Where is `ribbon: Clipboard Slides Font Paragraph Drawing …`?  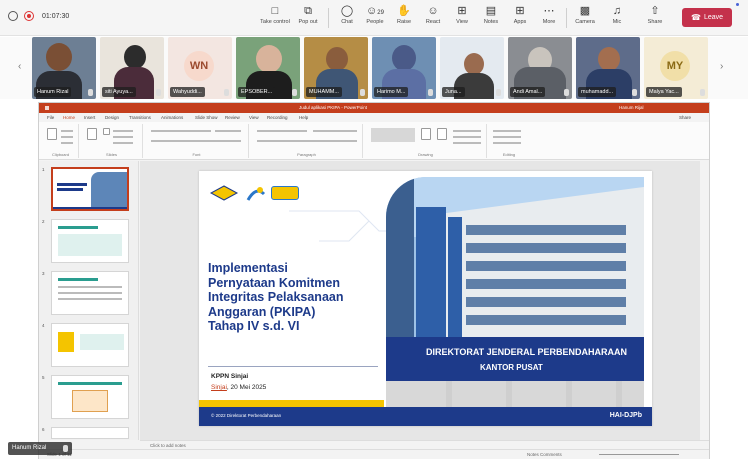
ribbon: Clipboard Slides Font Paragraph Drawing … is located at coordinates (374, 141).